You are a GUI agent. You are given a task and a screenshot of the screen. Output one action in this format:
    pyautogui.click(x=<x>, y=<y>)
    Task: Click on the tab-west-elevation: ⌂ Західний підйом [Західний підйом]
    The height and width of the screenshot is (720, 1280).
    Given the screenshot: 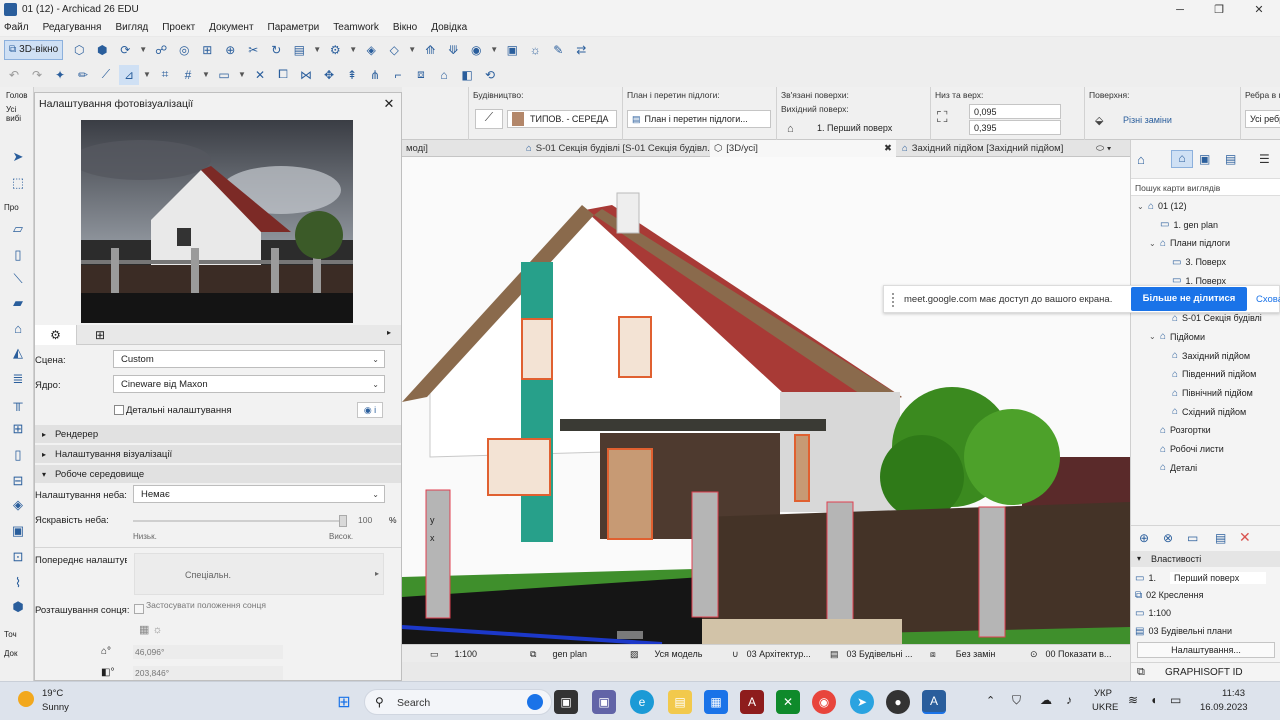 What is the action you would take?
    pyautogui.click(x=982, y=148)
    